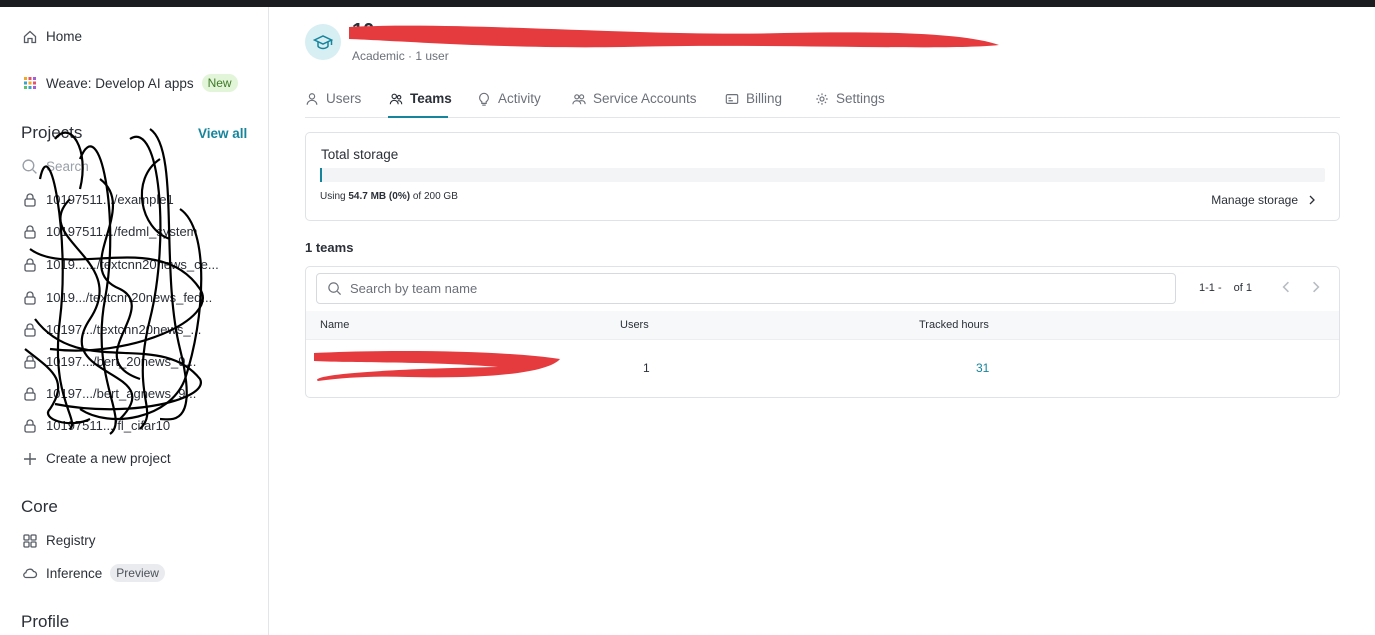  I want to click on registry-icon, so click(29, 540).